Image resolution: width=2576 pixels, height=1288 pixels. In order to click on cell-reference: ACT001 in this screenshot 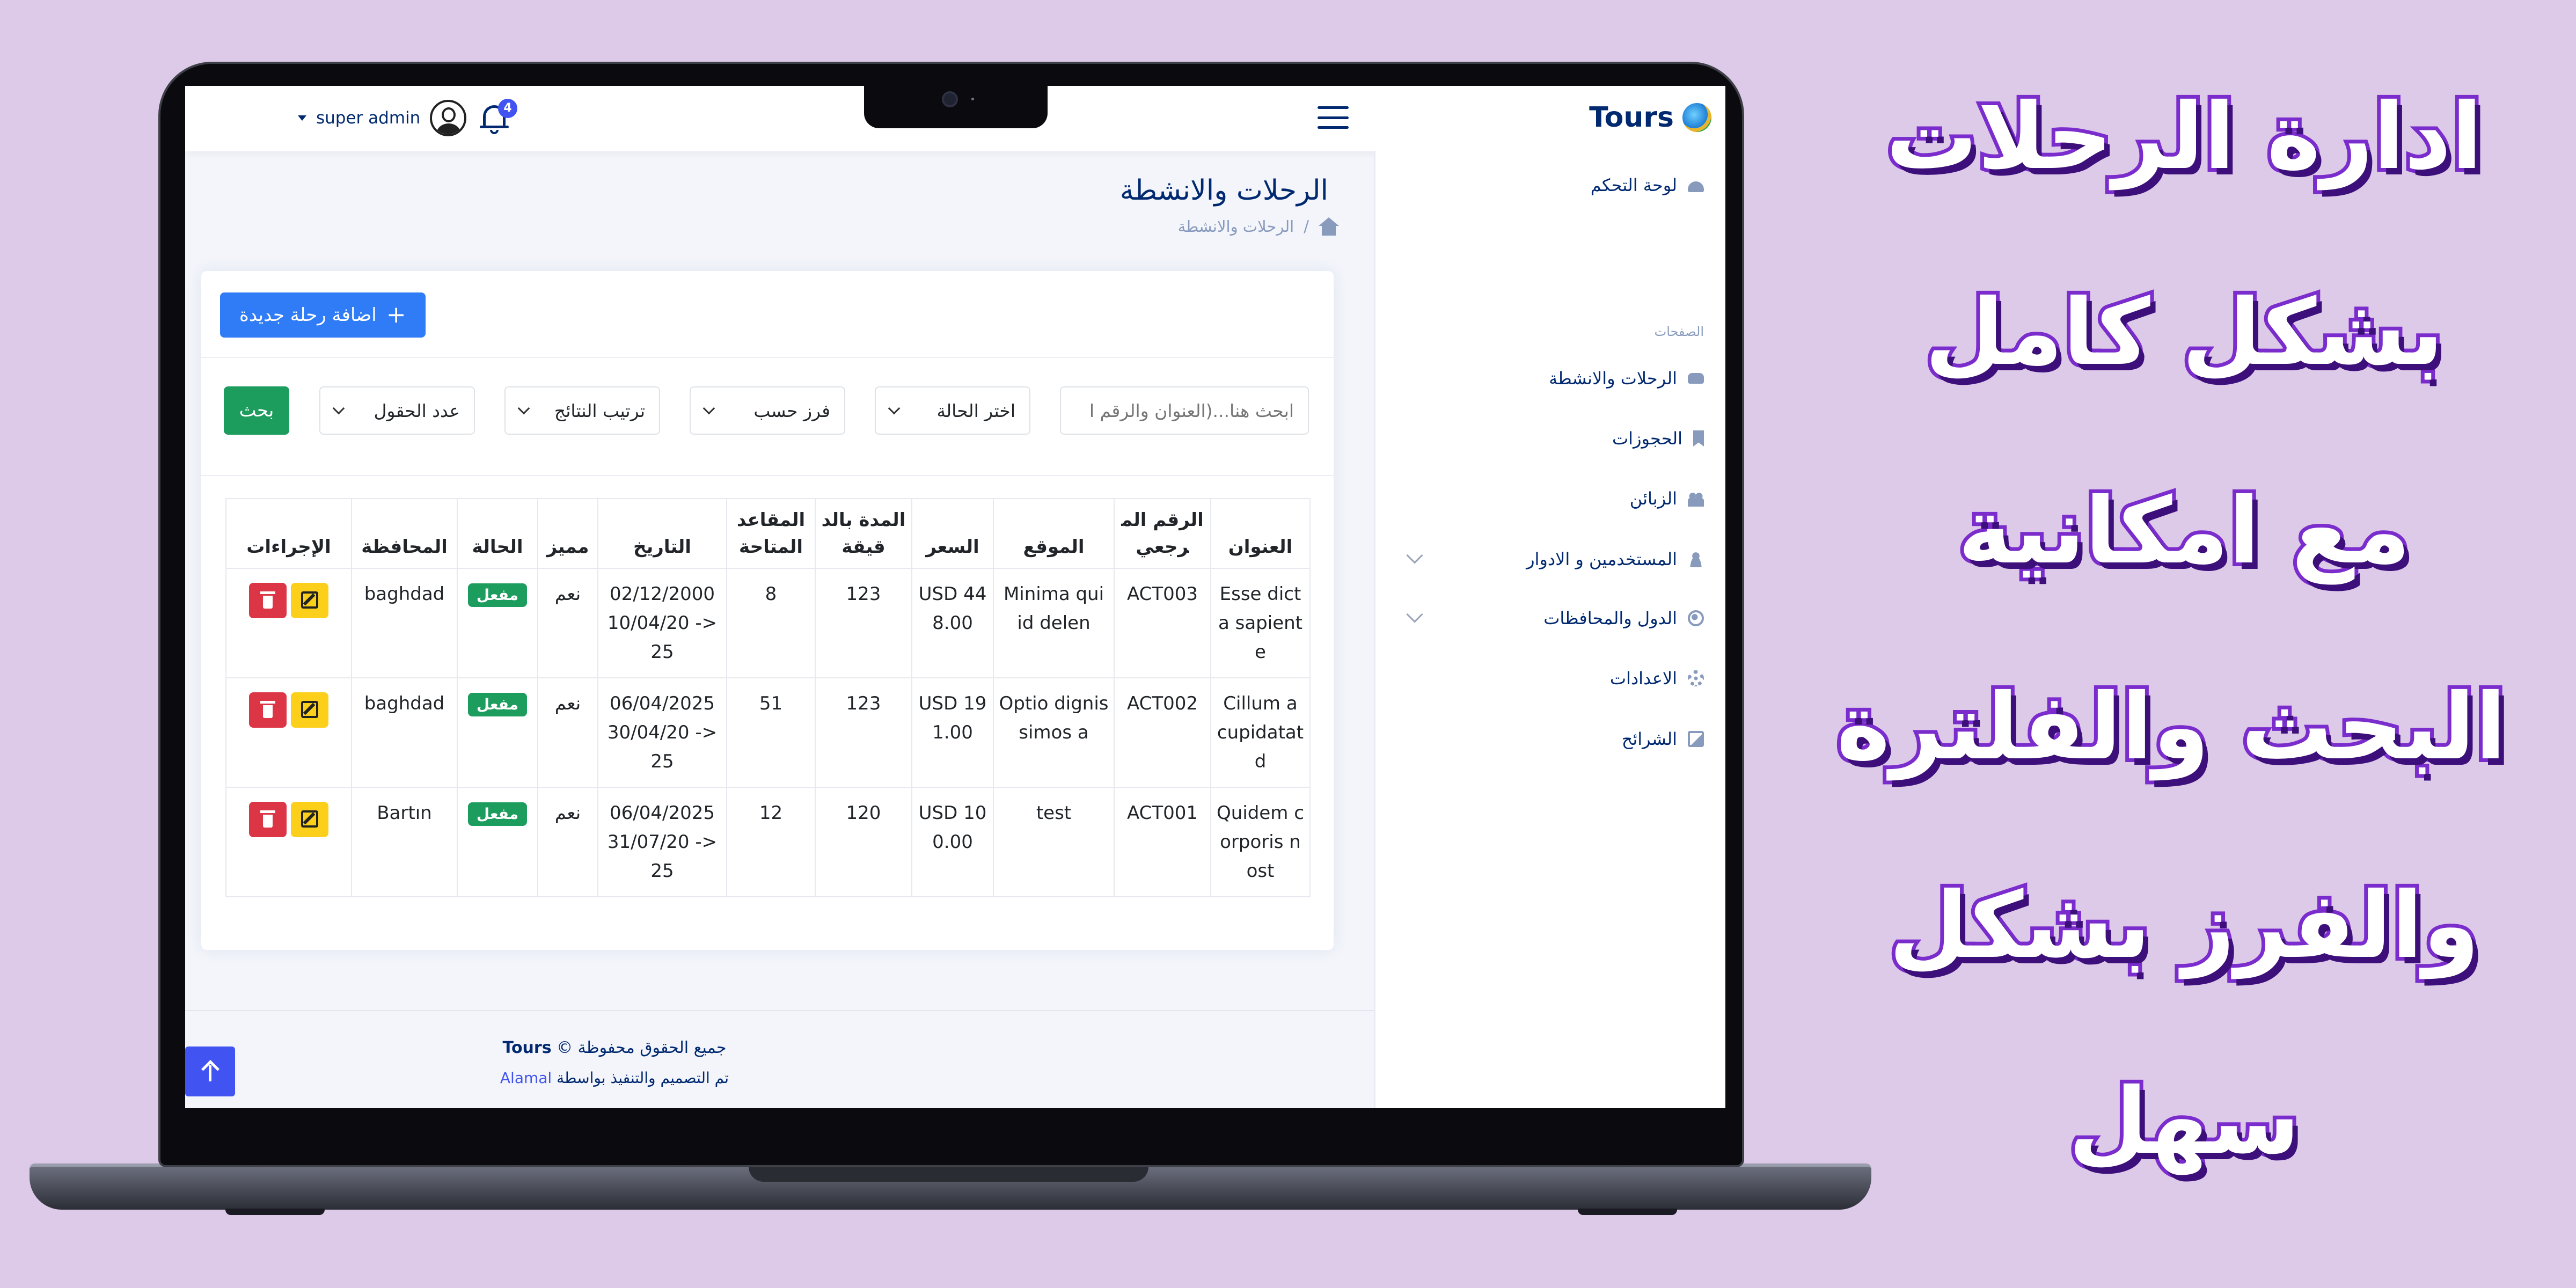, I will do `click(1162, 842)`.